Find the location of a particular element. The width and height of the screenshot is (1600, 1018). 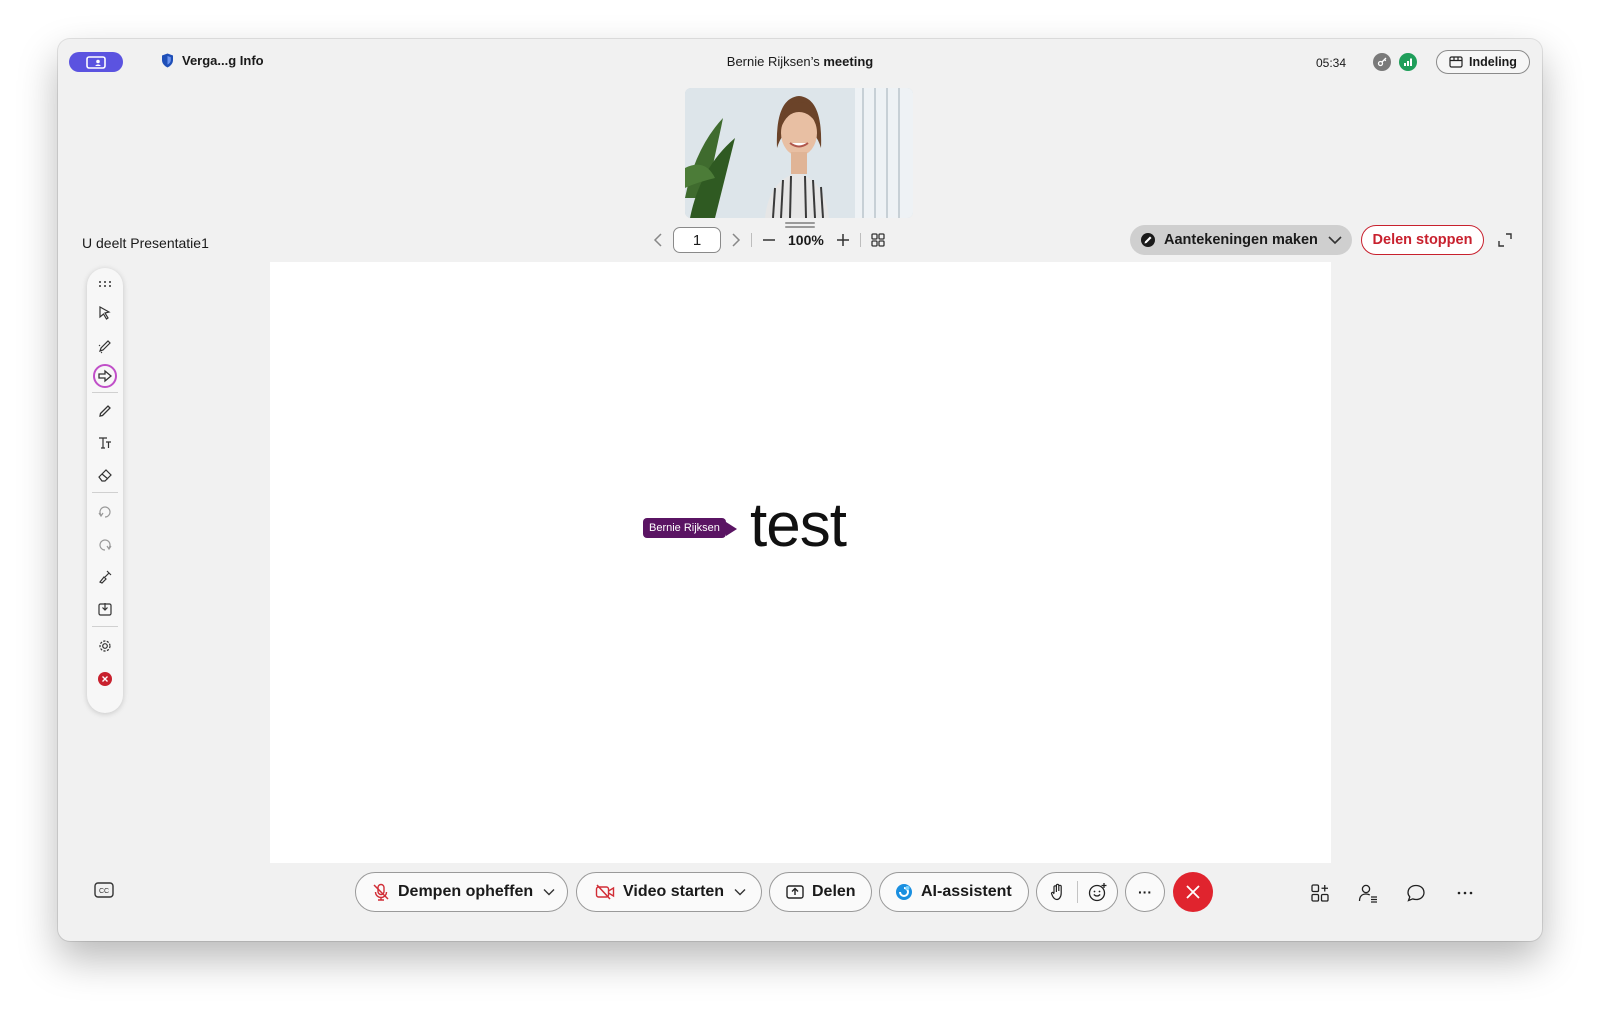

layout-icon is located at coordinates (1456, 62).